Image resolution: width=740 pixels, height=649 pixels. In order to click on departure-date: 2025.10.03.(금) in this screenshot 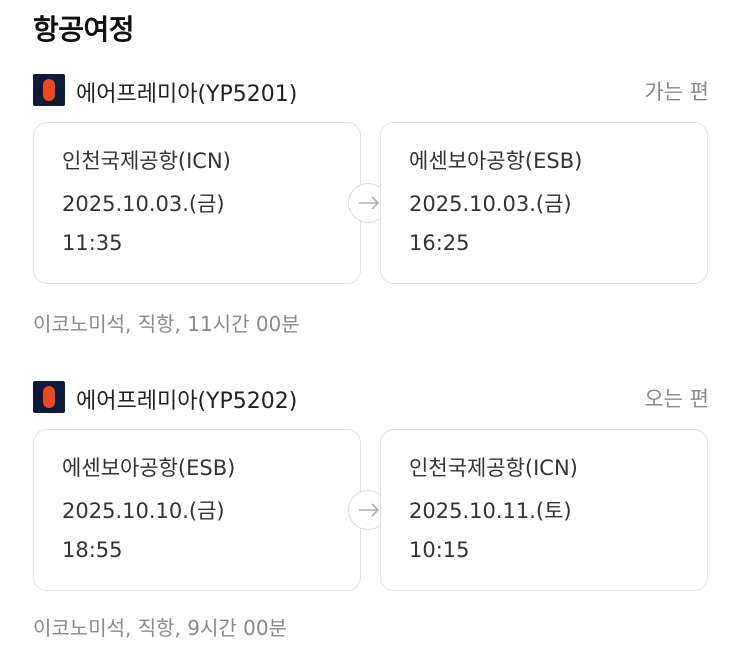, I will do `click(143, 204)`.